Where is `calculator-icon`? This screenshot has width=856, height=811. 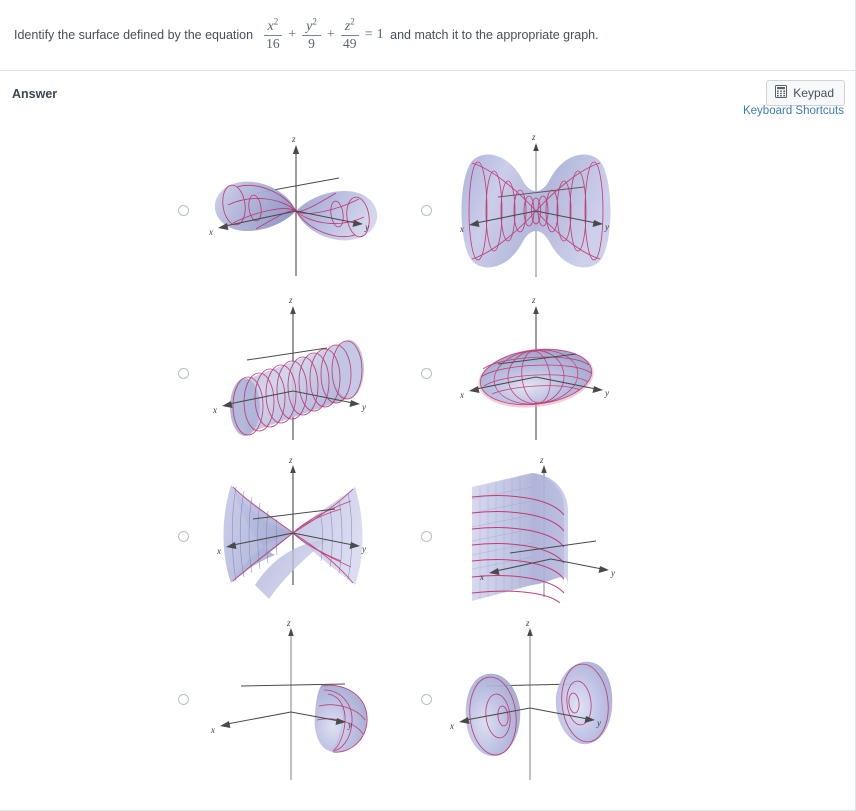 calculator-icon is located at coordinates (781, 93).